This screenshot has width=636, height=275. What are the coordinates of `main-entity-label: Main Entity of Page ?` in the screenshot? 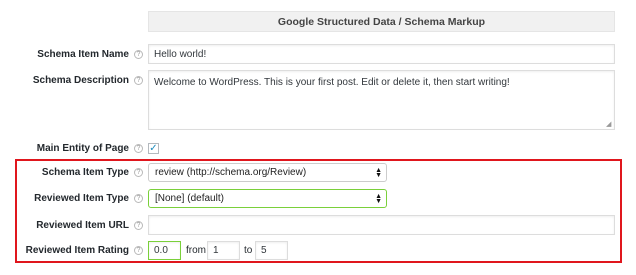 It's located at (71, 148).